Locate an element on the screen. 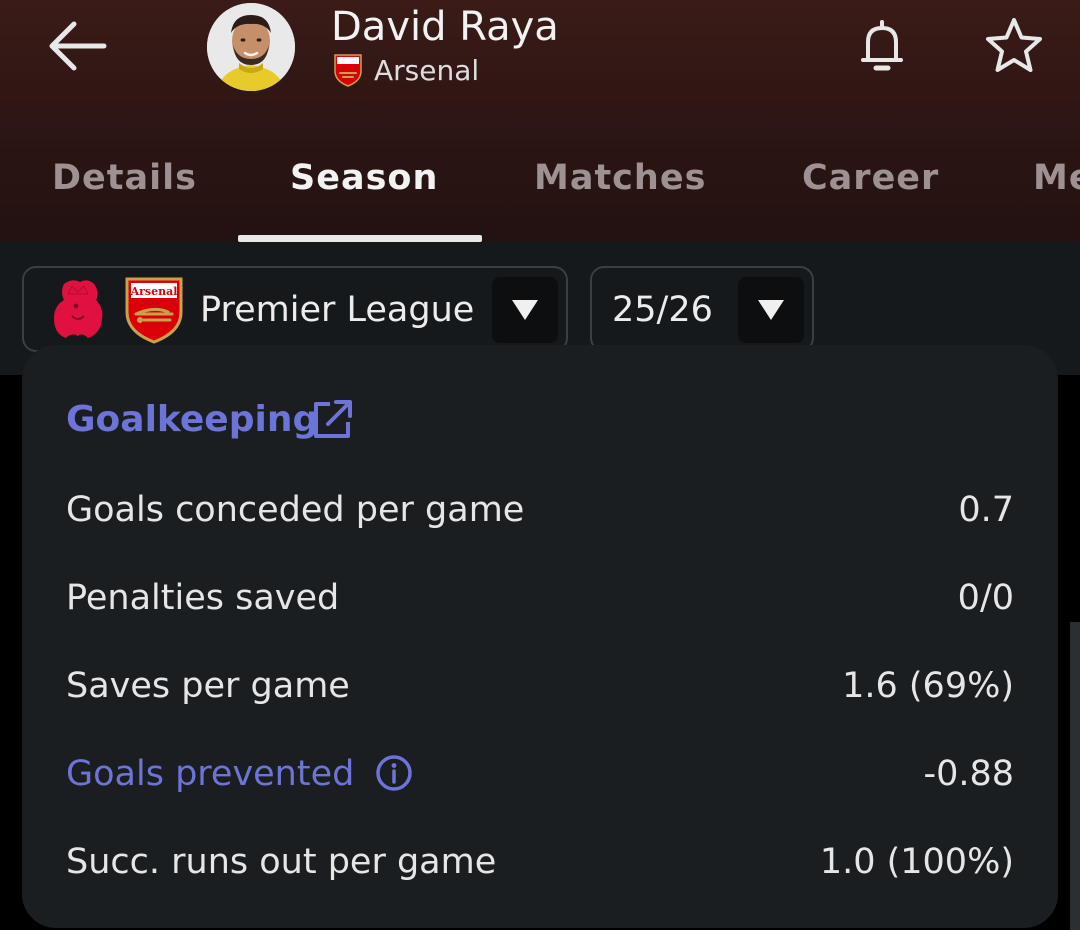 The height and width of the screenshot is (930, 1080). team-name: Arsenal is located at coordinates (426, 71).